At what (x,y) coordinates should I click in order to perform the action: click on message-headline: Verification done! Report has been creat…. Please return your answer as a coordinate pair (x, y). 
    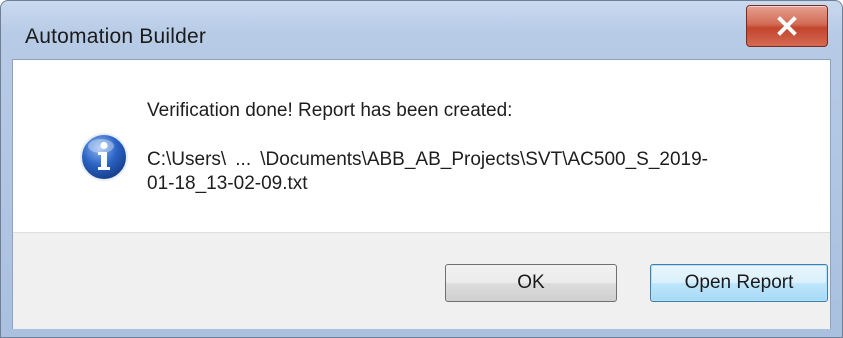
    Looking at the image, I should click on (330, 110).